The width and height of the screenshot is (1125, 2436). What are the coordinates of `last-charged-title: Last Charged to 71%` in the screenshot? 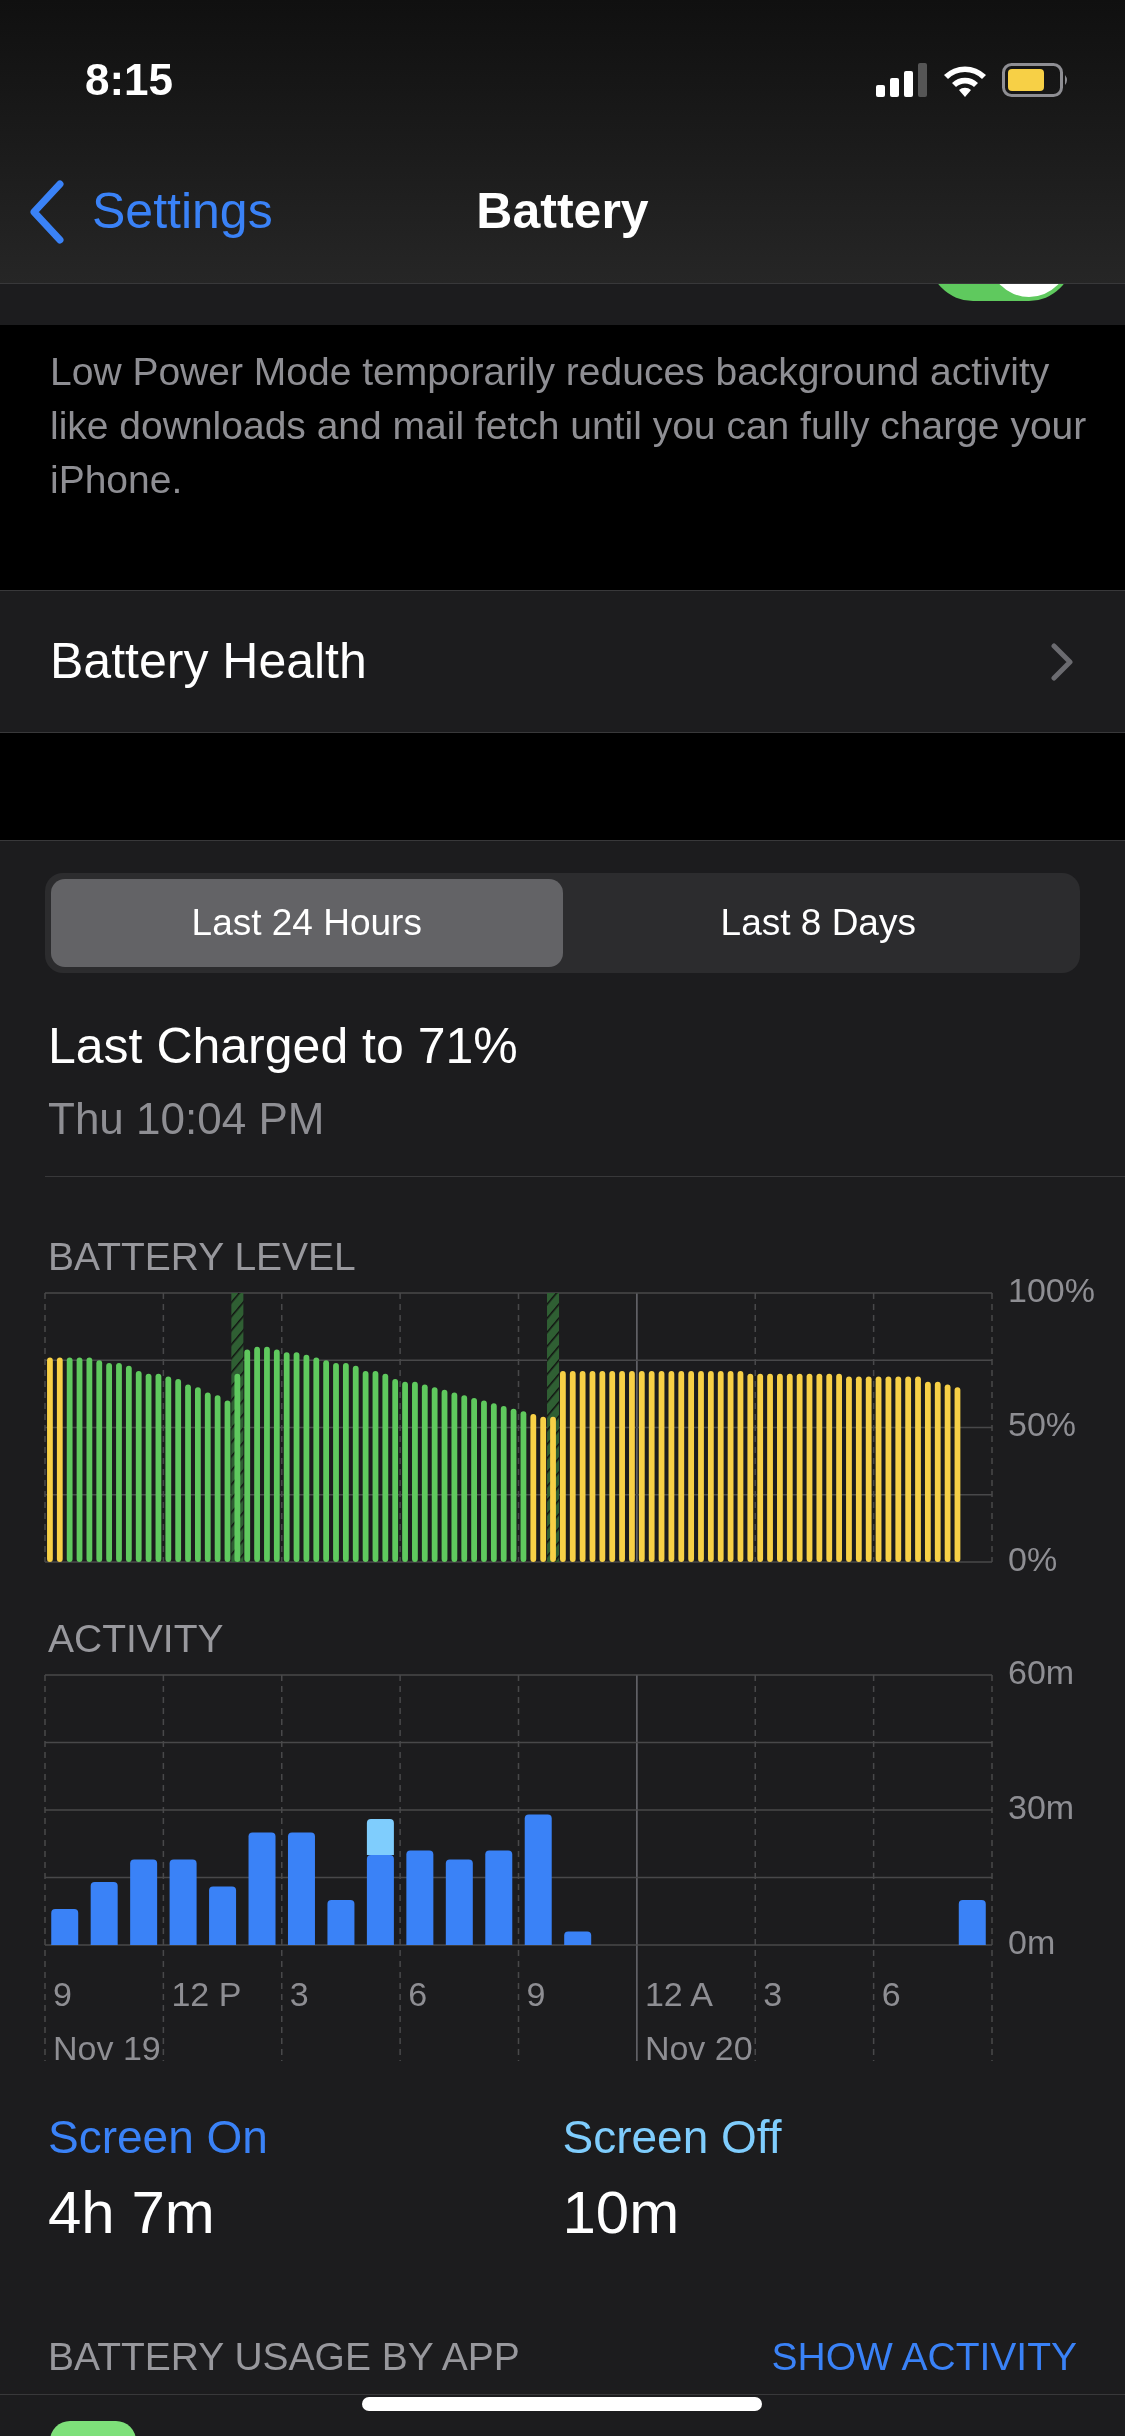 It's located at (283, 1046).